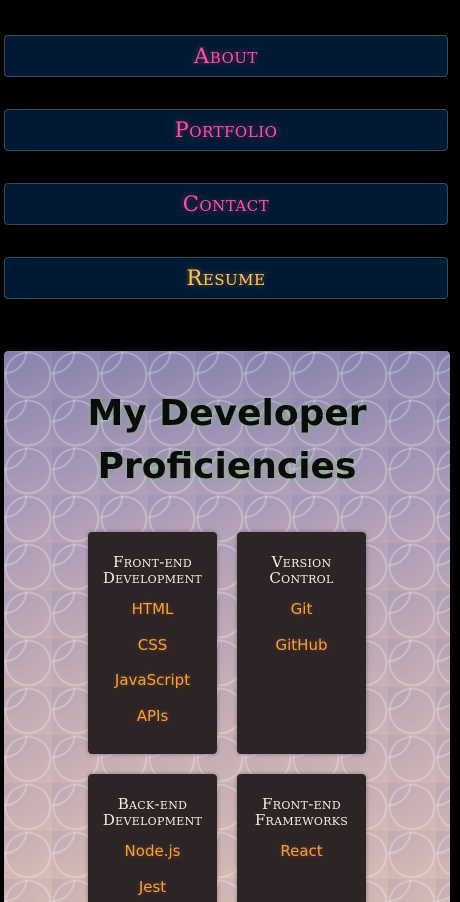  What do you see at coordinates (227, 440) in the screenshot?
I see `proficiencies-title: My Developer Proficiencies` at bounding box center [227, 440].